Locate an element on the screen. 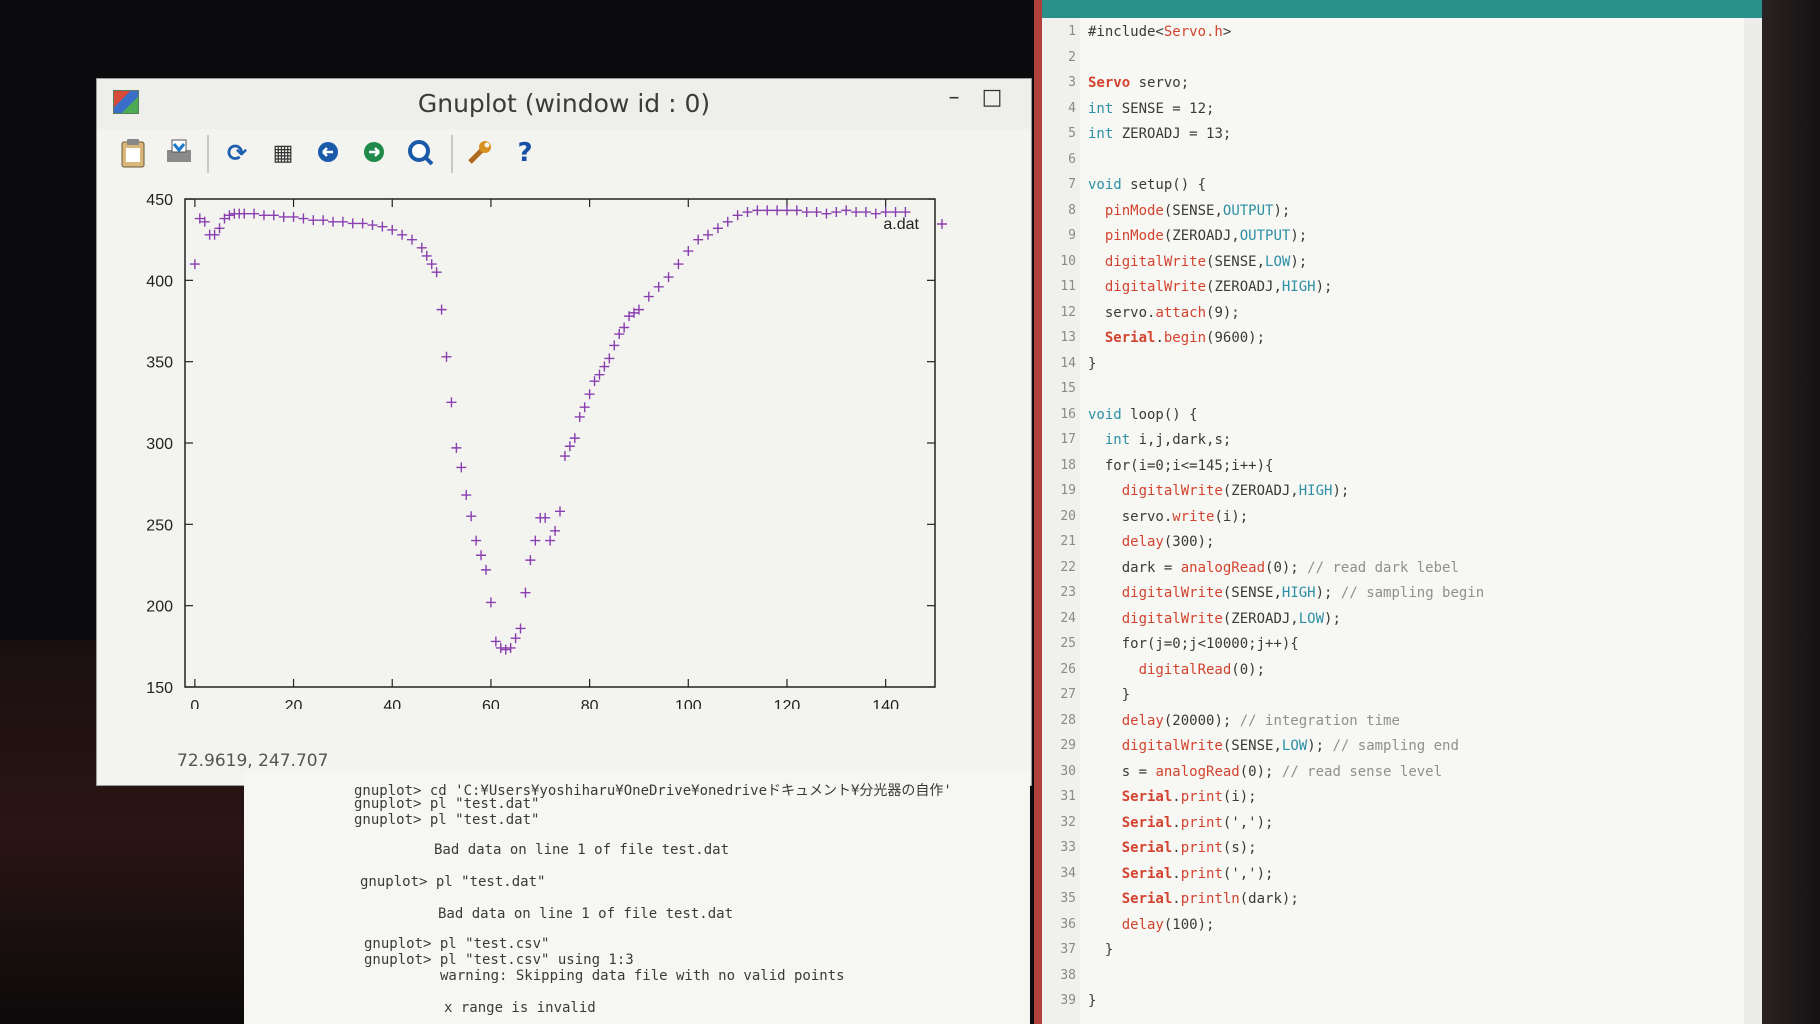  code-line: digitalRead(0); is located at coordinates (1176, 670).